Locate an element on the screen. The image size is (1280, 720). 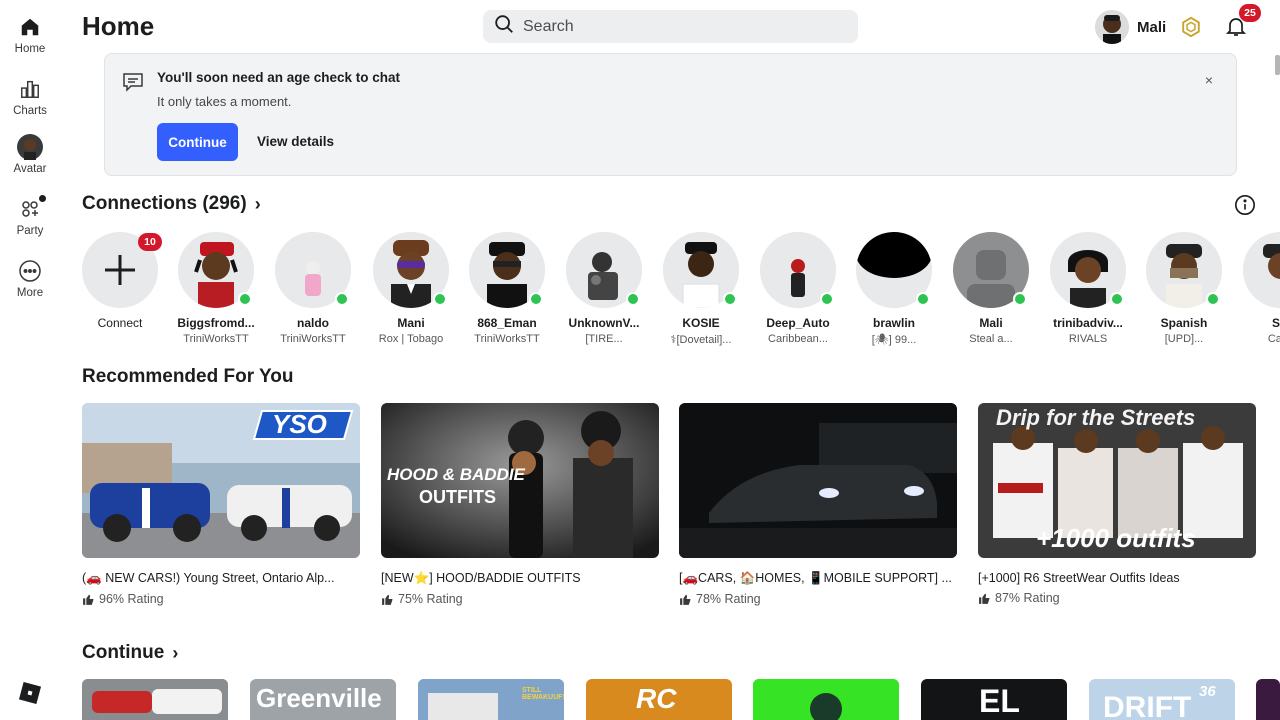
nav-party: Party is located at coordinates (30, 216).